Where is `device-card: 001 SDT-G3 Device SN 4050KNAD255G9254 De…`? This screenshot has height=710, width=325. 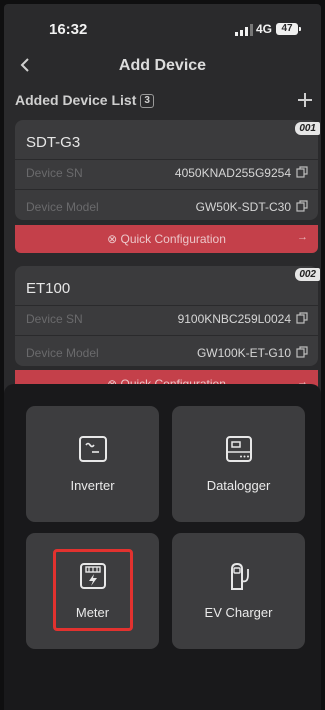 device-card: 001 SDT-G3 Device SN 4050KNAD255G9254 De… is located at coordinates (167, 171).